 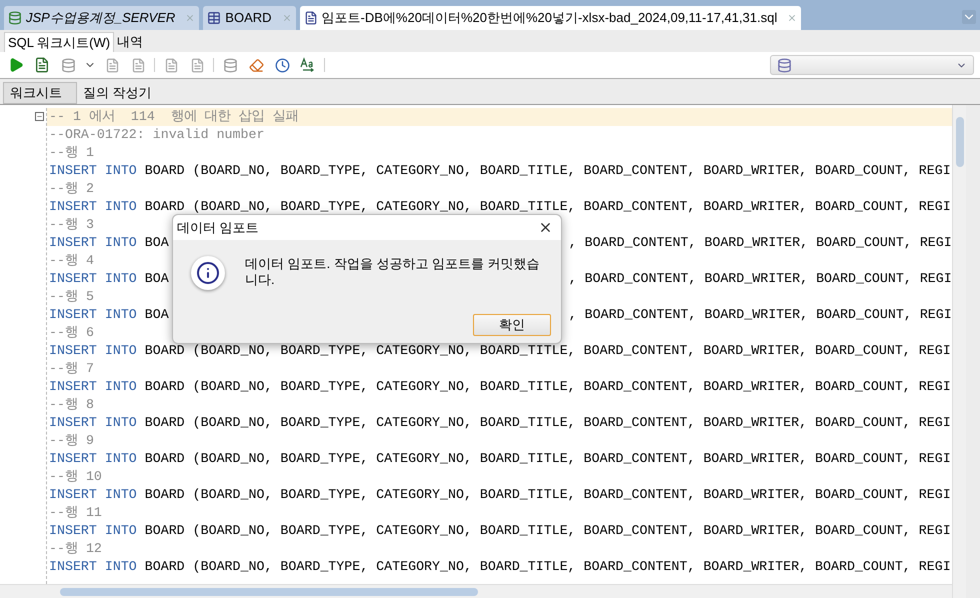 What do you see at coordinates (959, 351) in the screenshot?
I see `vertical-scrollbar` at bounding box center [959, 351].